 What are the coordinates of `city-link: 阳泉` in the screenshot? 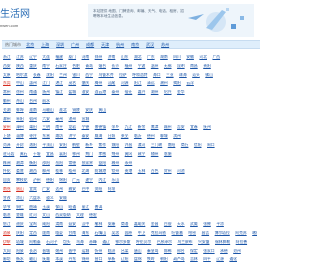 It's located at (20, 251).